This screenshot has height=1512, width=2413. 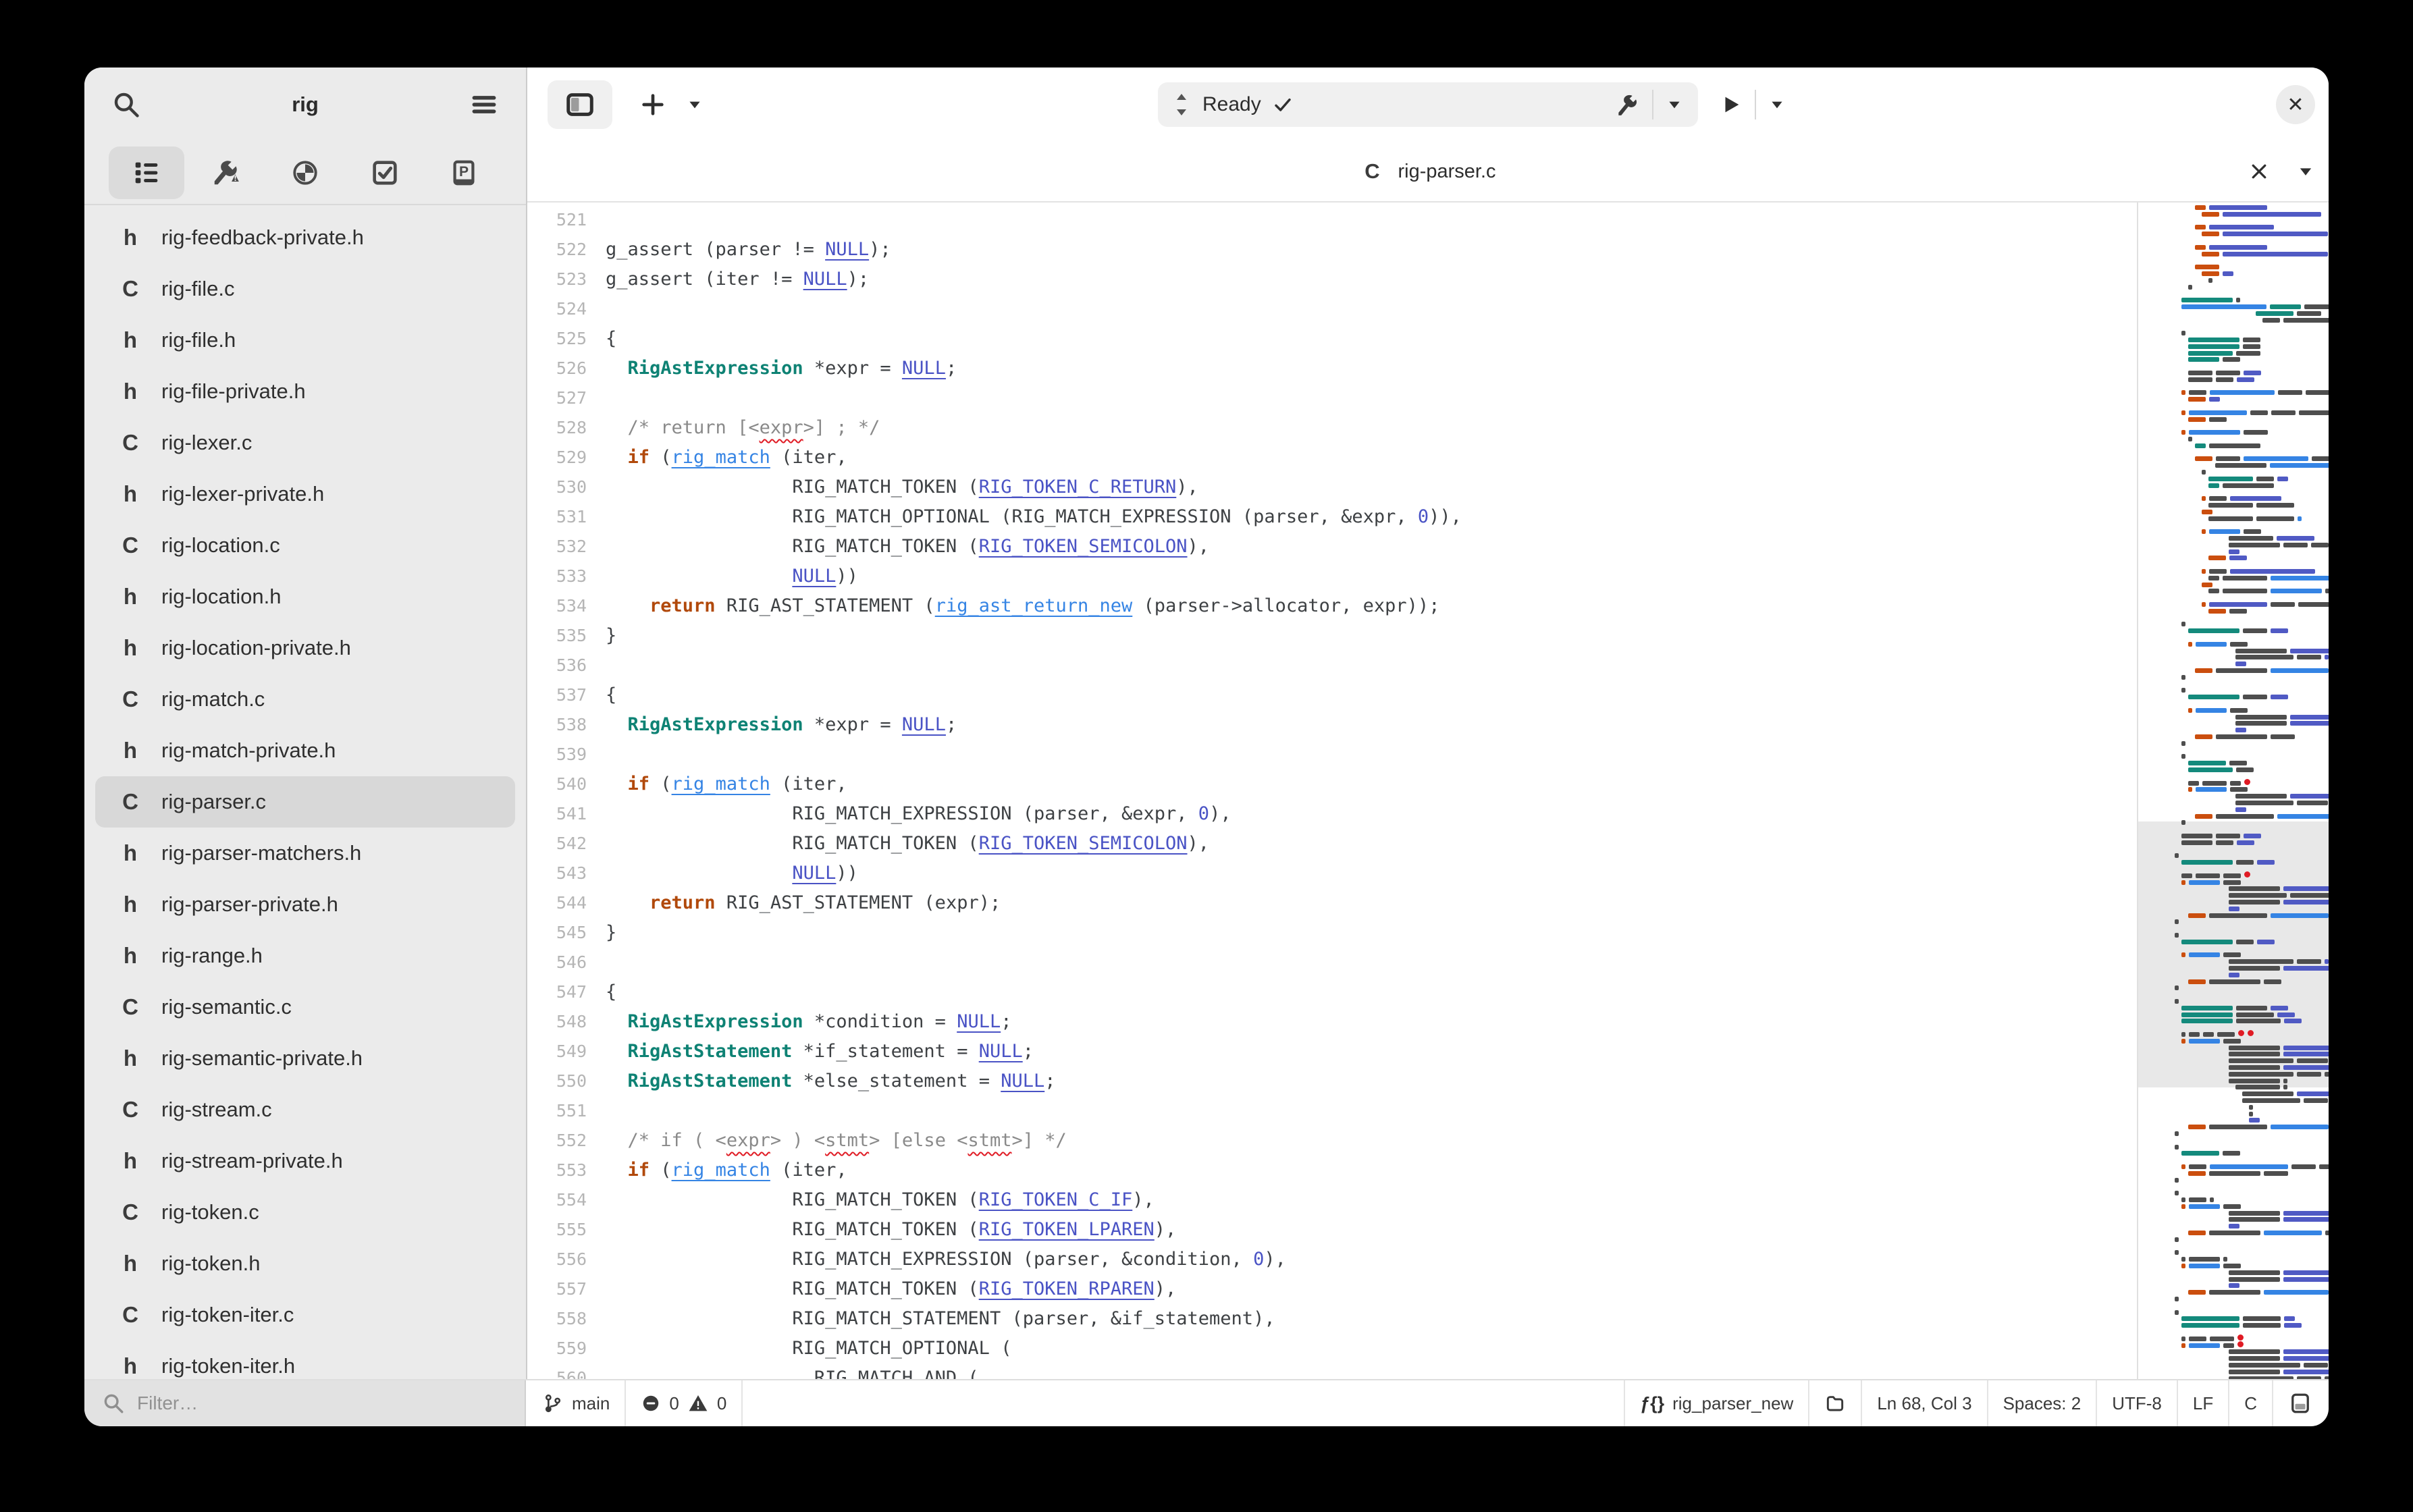 What do you see at coordinates (305, 1058) in the screenshot?
I see `file-row-rig-semantic-private.h: h rig-semantic-private.h` at bounding box center [305, 1058].